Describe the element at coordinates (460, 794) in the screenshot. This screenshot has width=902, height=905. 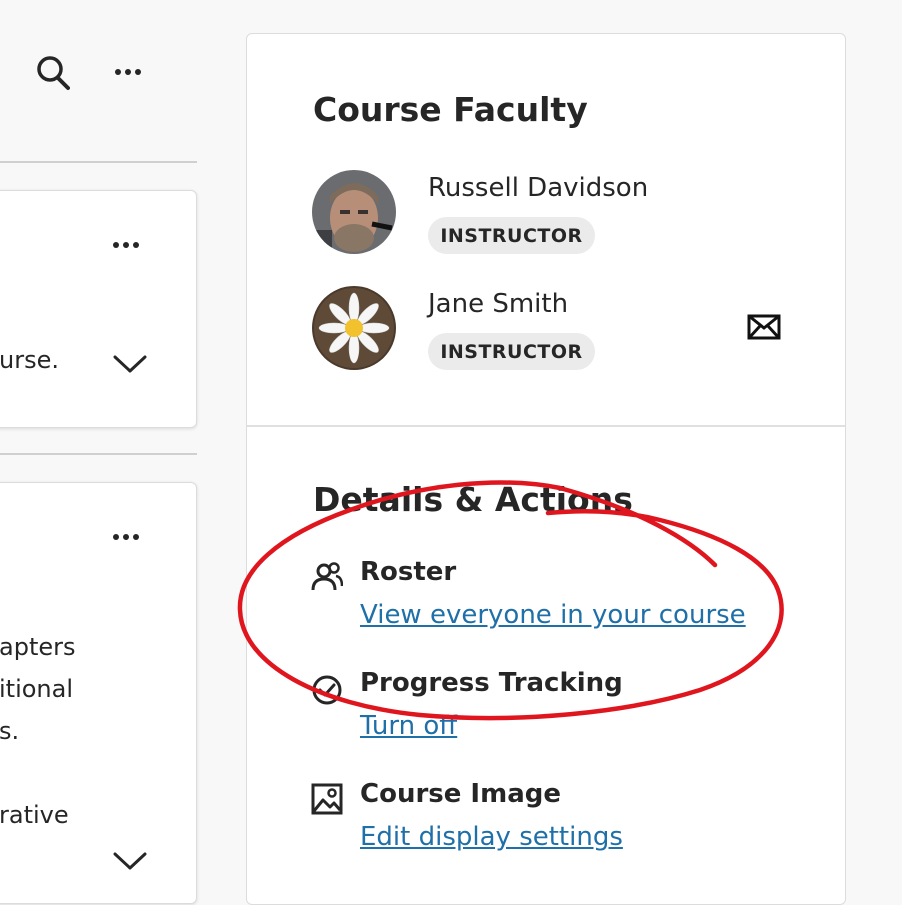
I see `course-image-title: Course Image` at that location.